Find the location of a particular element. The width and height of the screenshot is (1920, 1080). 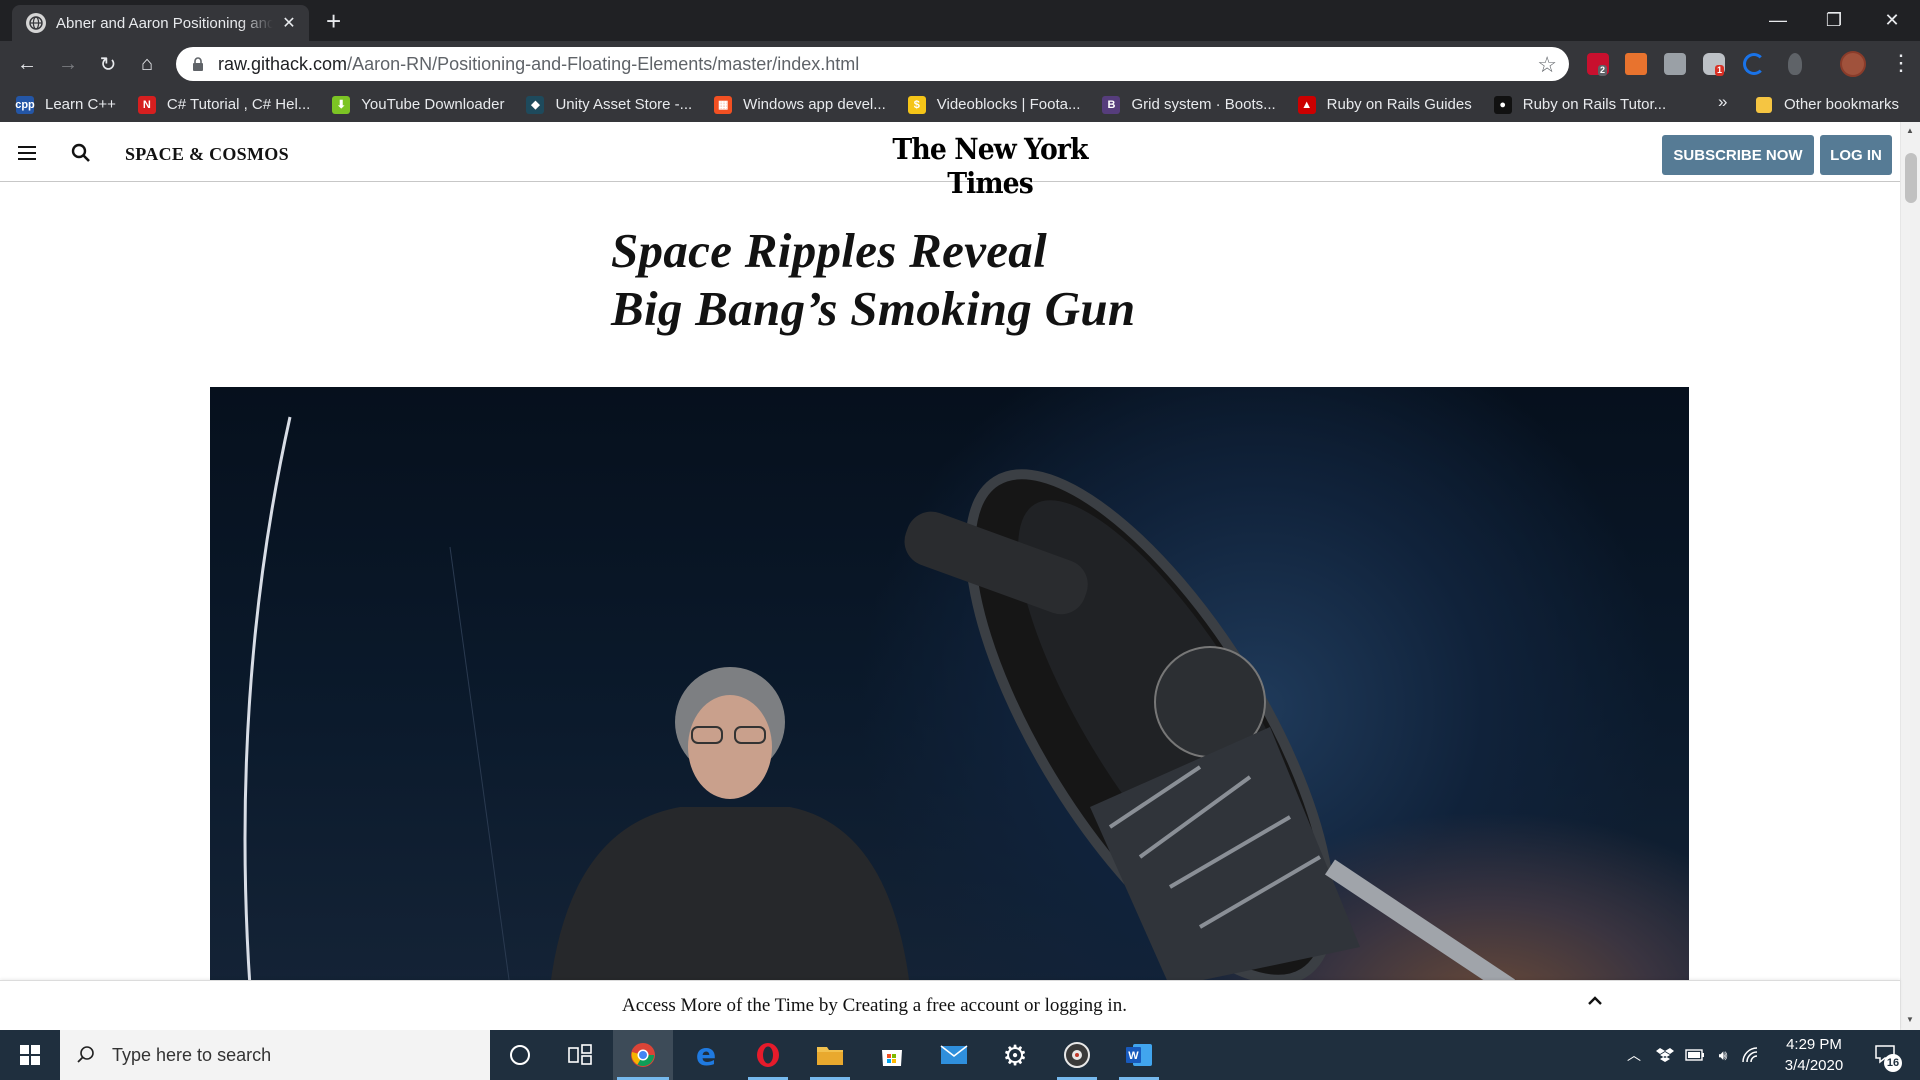

minimize-button: — is located at coordinates (1778, 20).